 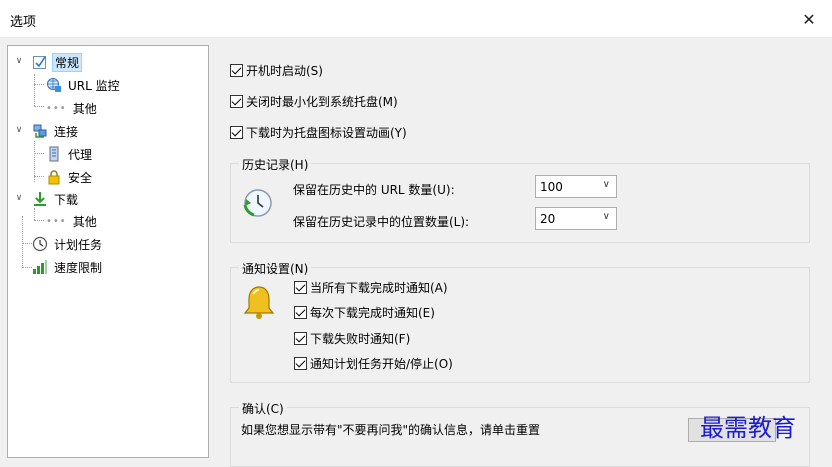 What do you see at coordinates (40, 267) in the screenshot?
I see `signal-bars-icon` at bounding box center [40, 267].